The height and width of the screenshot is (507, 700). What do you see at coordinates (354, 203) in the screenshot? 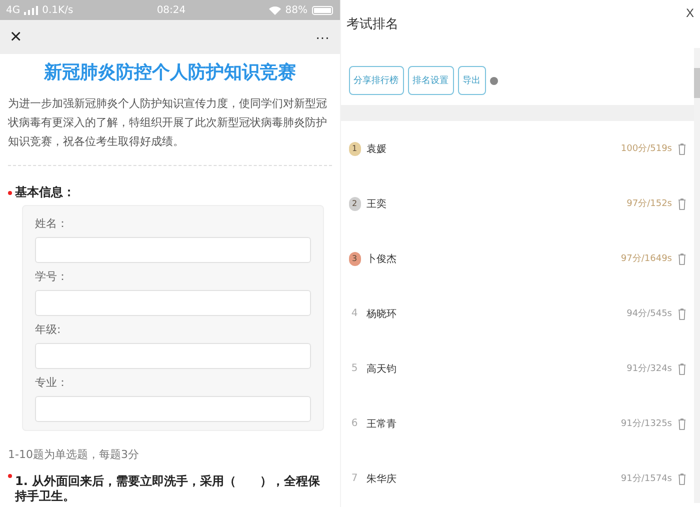
I see `rank-medal: 2` at bounding box center [354, 203].